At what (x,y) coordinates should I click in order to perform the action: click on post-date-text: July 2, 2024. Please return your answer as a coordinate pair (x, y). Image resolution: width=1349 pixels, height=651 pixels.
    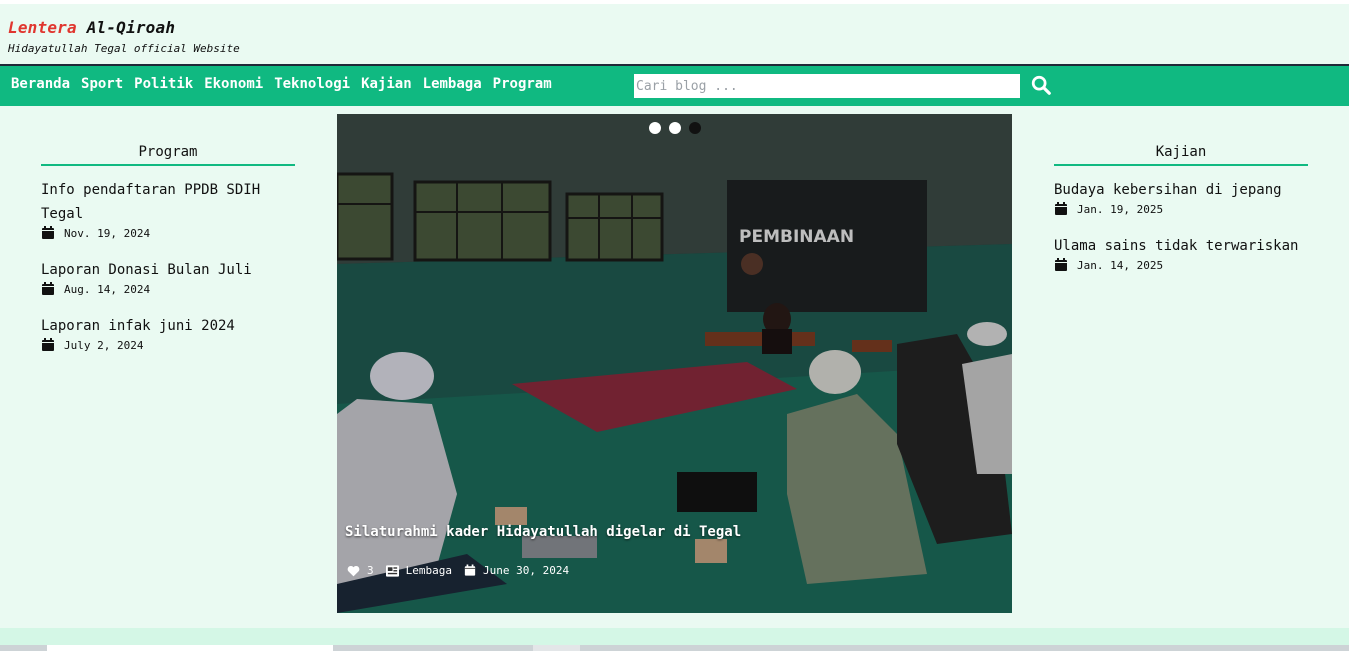
    Looking at the image, I should click on (104, 345).